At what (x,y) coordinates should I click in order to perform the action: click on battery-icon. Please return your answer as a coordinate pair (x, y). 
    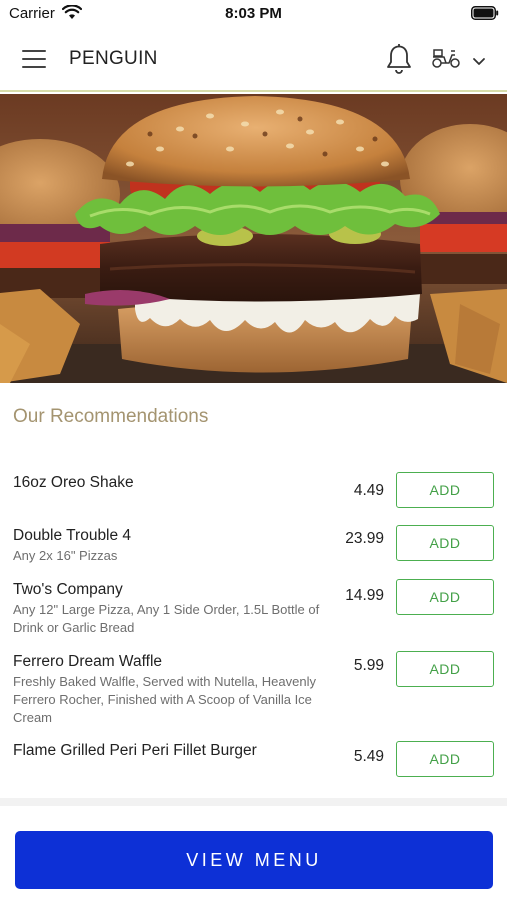
    Looking at the image, I should click on (485, 15).